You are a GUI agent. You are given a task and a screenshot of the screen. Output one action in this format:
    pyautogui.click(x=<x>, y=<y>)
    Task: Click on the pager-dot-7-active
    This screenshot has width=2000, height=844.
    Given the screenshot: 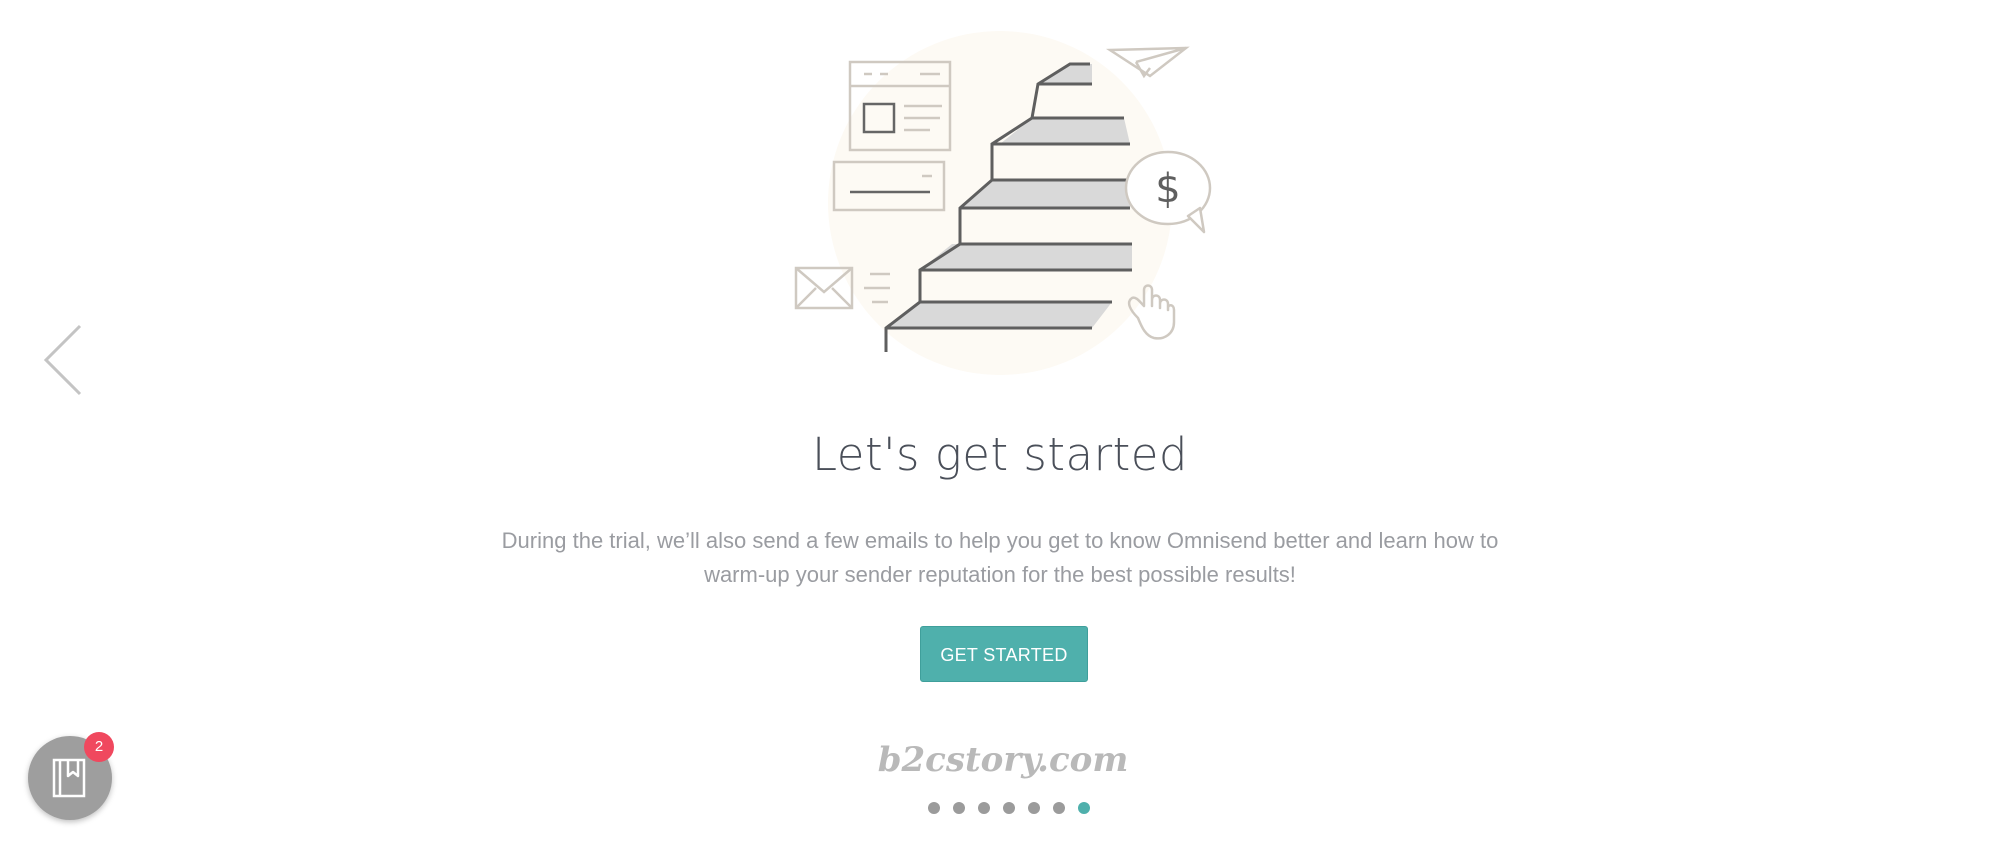 What is the action you would take?
    pyautogui.click(x=1084, y=808)
    